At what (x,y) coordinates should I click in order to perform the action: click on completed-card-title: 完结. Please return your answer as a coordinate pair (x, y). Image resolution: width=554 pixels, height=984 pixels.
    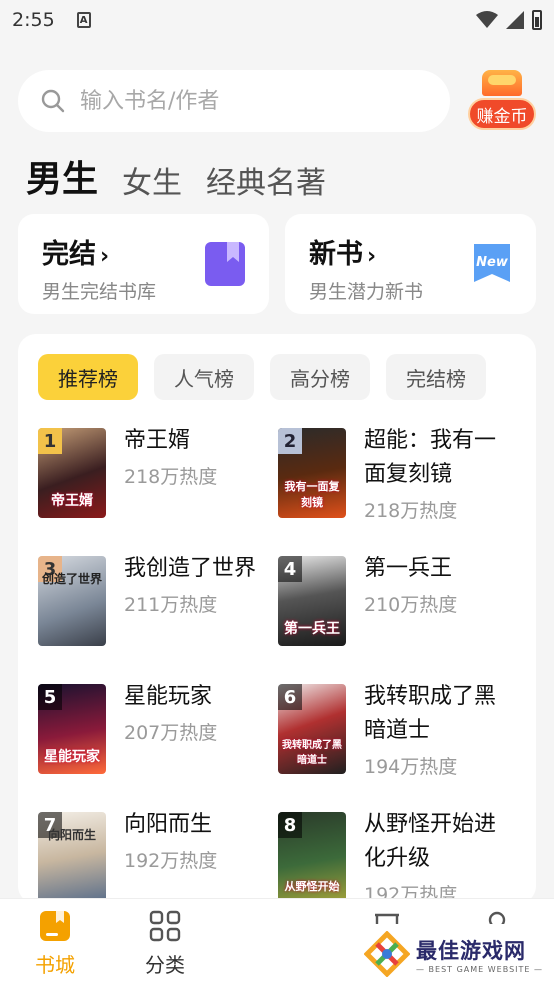
    Looking at the image, I should click on (69, 254).